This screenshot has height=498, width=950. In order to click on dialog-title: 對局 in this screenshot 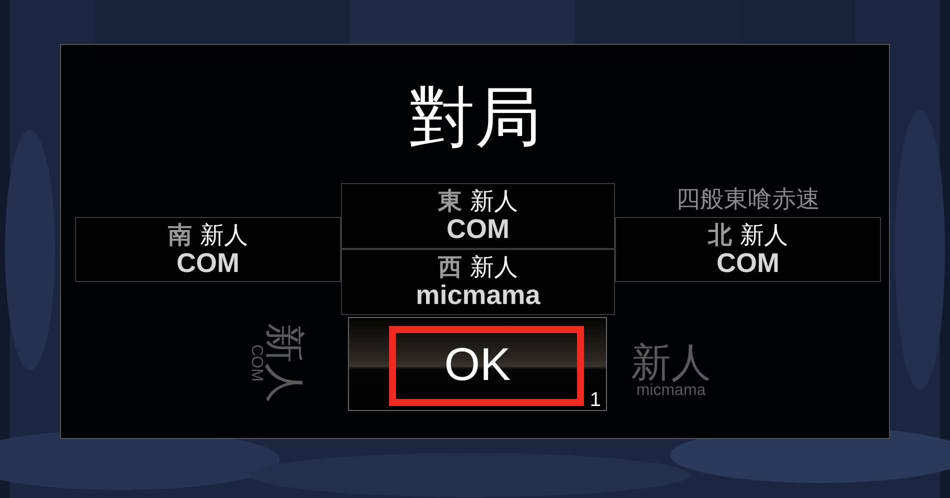, I will do `click(475, 121)`.